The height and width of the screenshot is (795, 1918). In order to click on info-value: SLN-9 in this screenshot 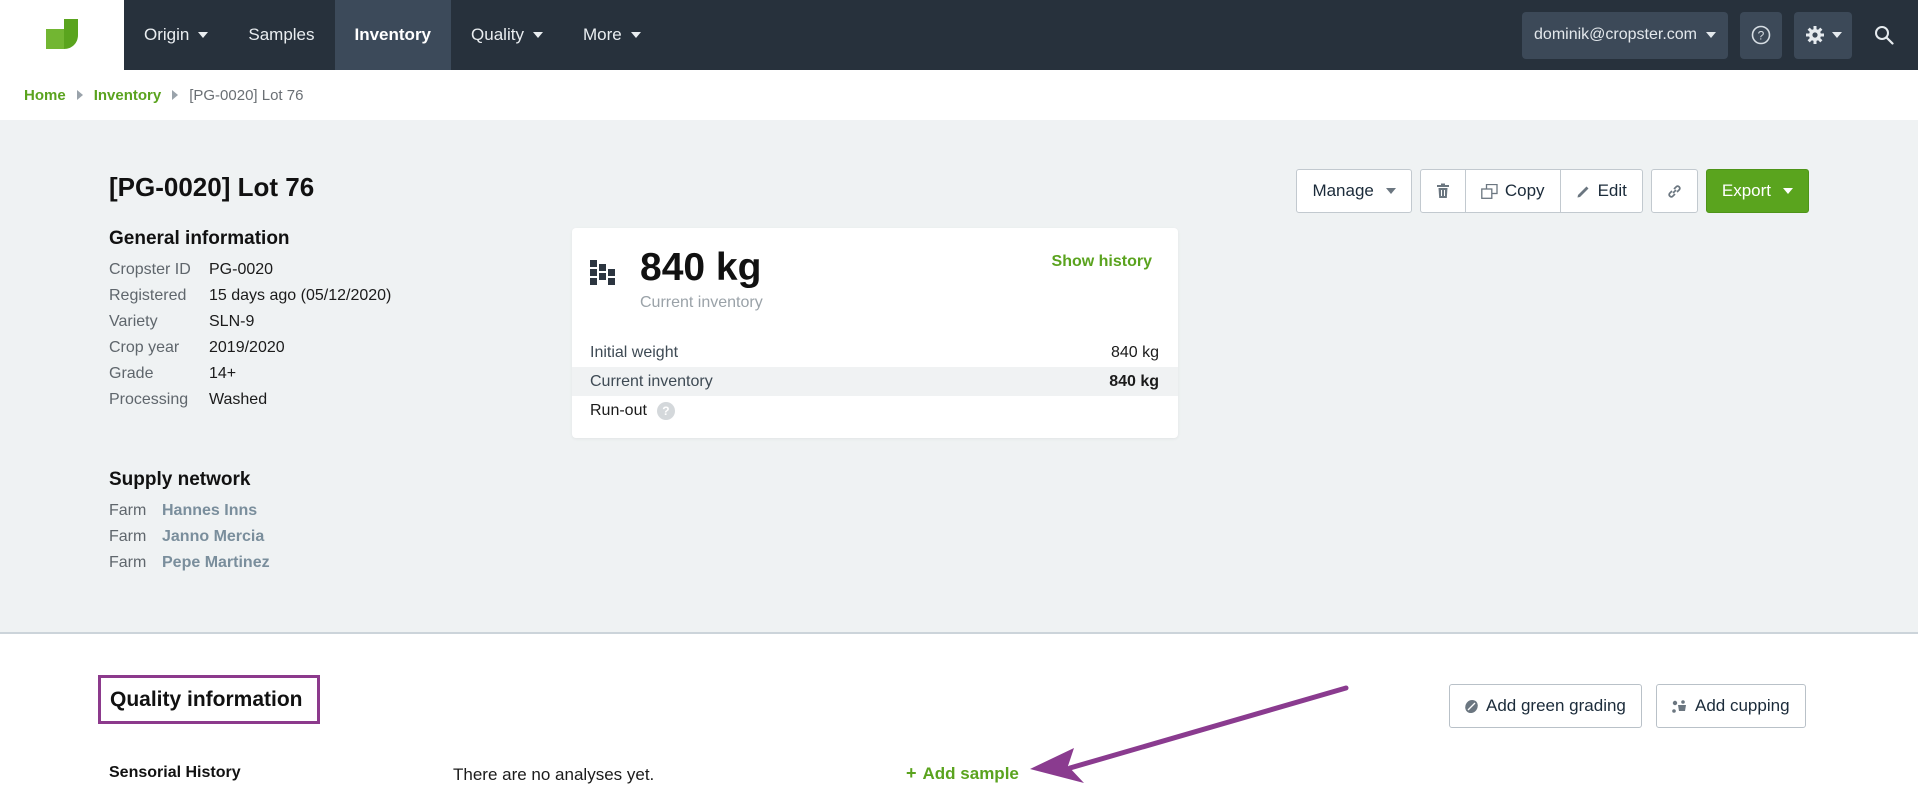, I will do `click(232, 321)`.